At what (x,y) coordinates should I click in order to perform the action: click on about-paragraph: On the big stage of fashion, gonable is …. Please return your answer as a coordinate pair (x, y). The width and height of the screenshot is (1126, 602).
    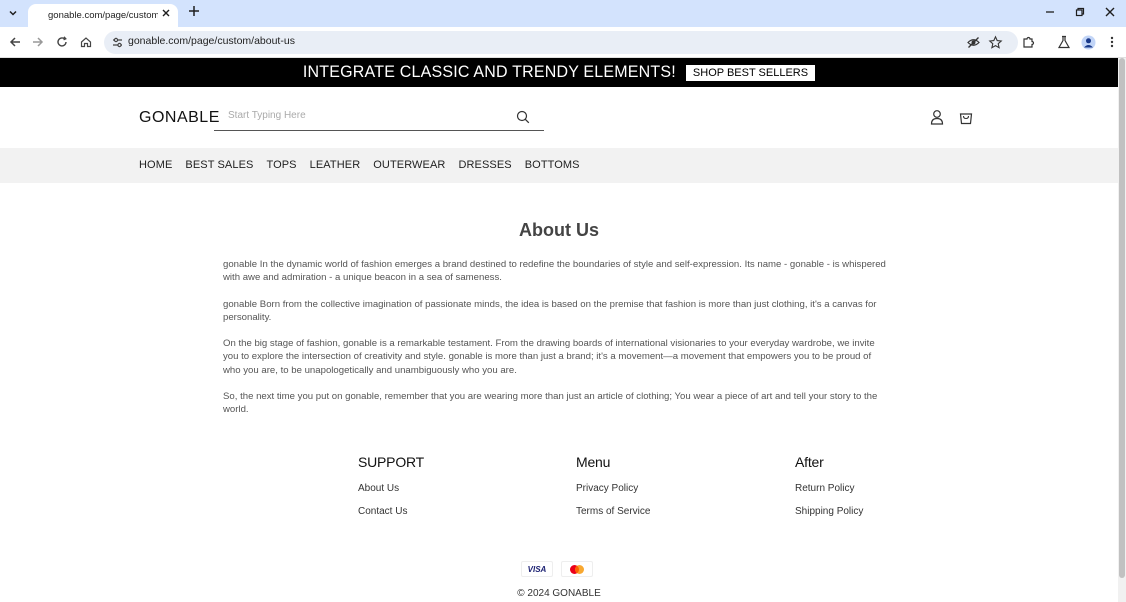
    Looking at the image, I should click on (549, 357).